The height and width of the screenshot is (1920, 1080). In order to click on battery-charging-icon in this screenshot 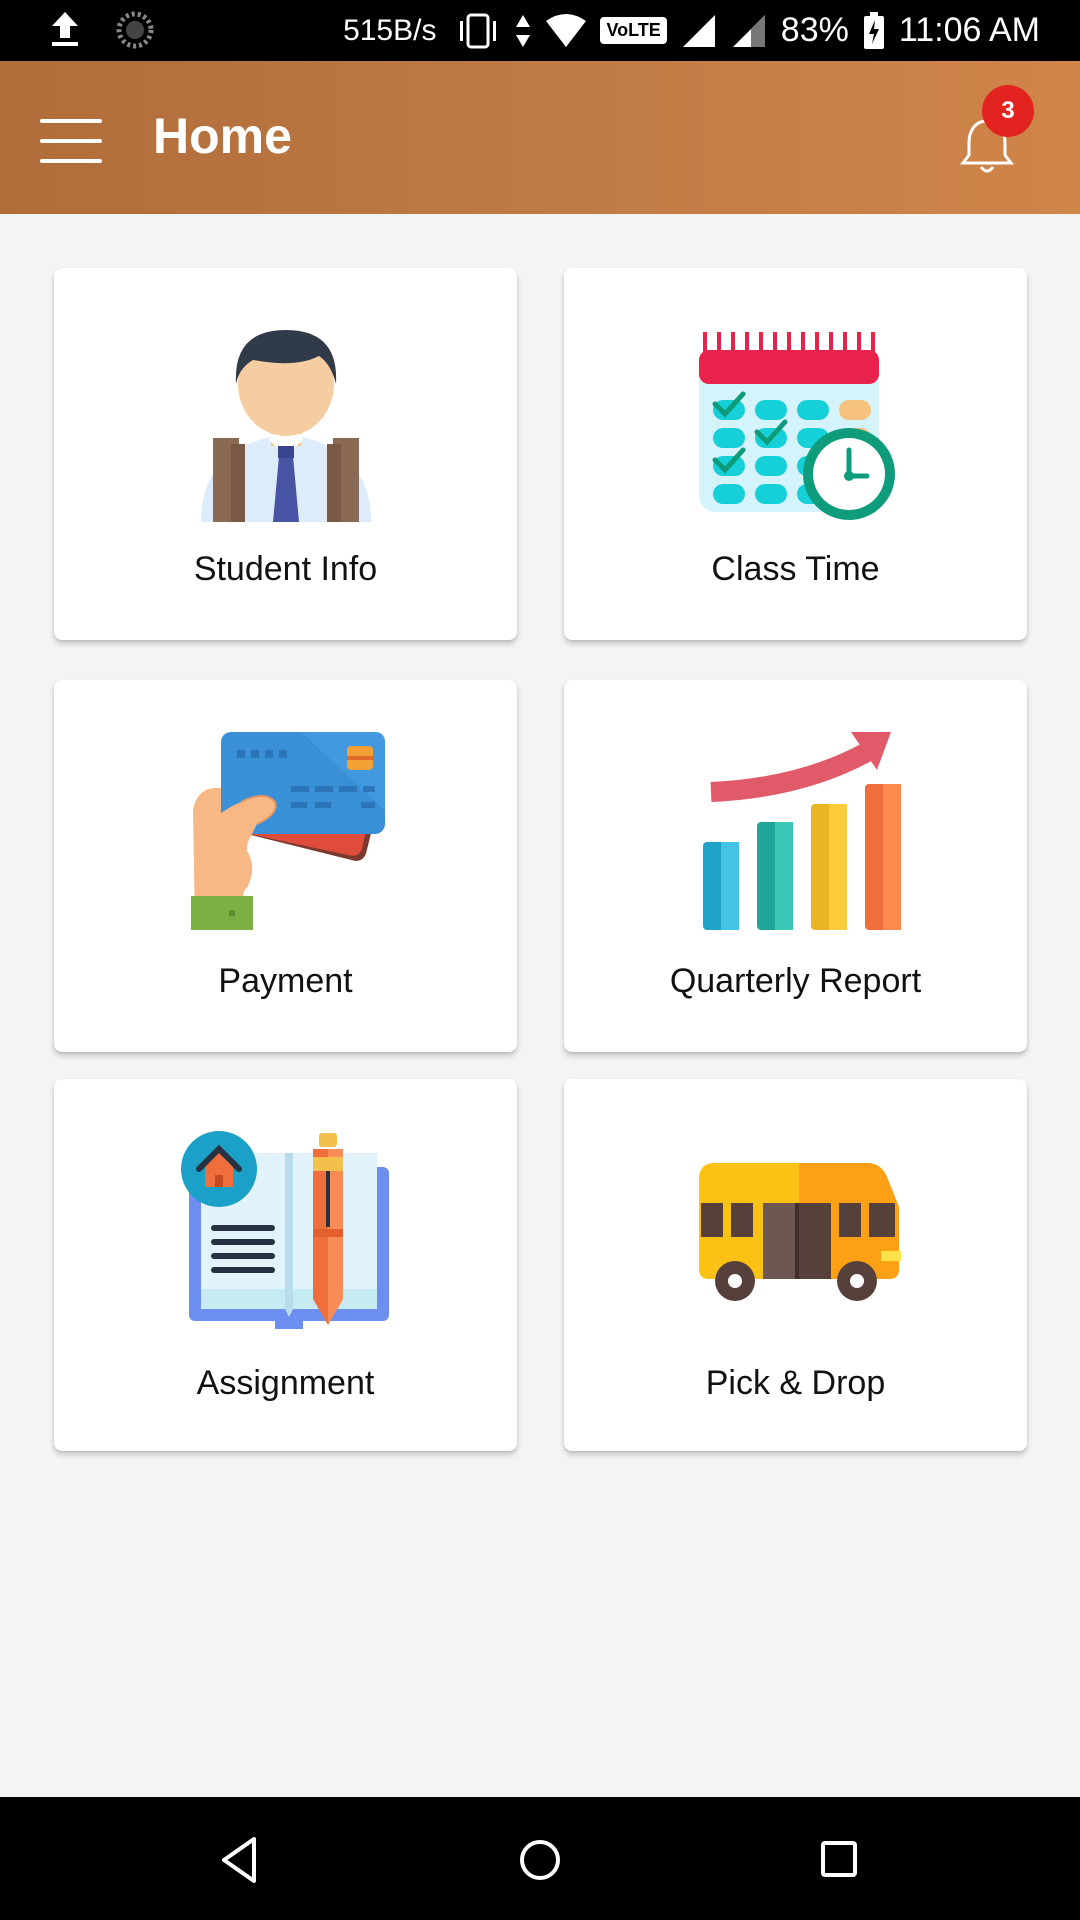, I will do `click(873, 30)`.